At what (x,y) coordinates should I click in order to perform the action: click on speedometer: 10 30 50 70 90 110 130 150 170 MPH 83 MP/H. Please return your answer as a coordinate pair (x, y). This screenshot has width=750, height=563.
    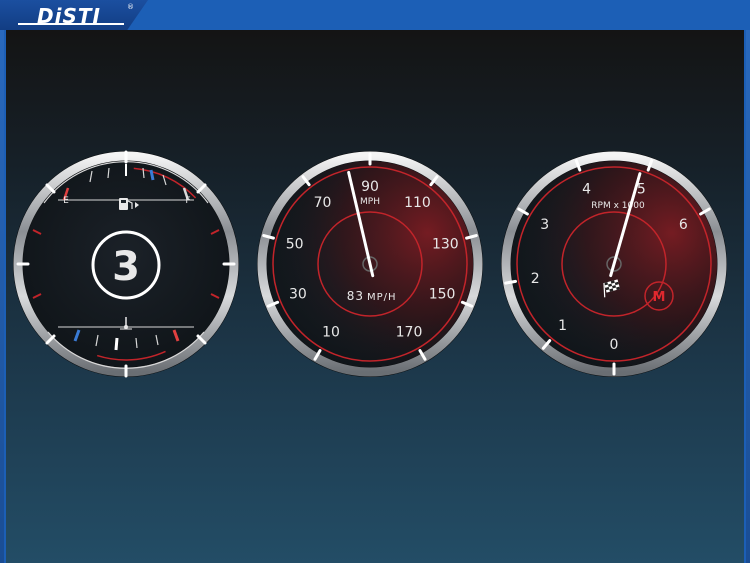
    Looking at the image, I should click on (370, 264).